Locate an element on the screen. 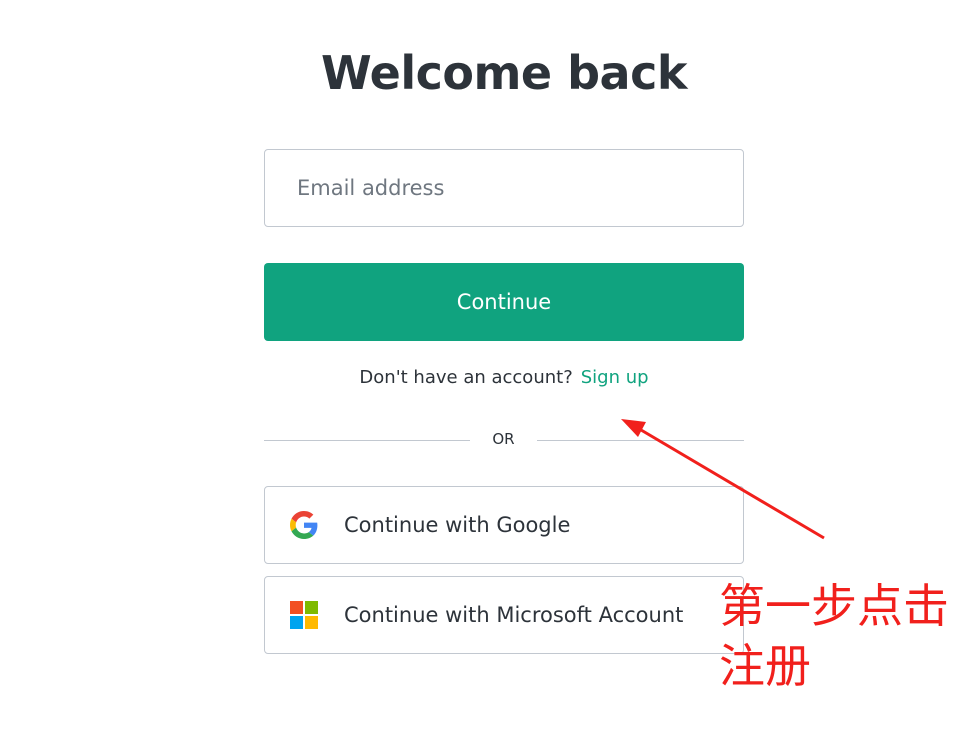 Image resolution: width=974 pixels, height=753 pixels. microsoft-icon is located at coordinates (304, 615).